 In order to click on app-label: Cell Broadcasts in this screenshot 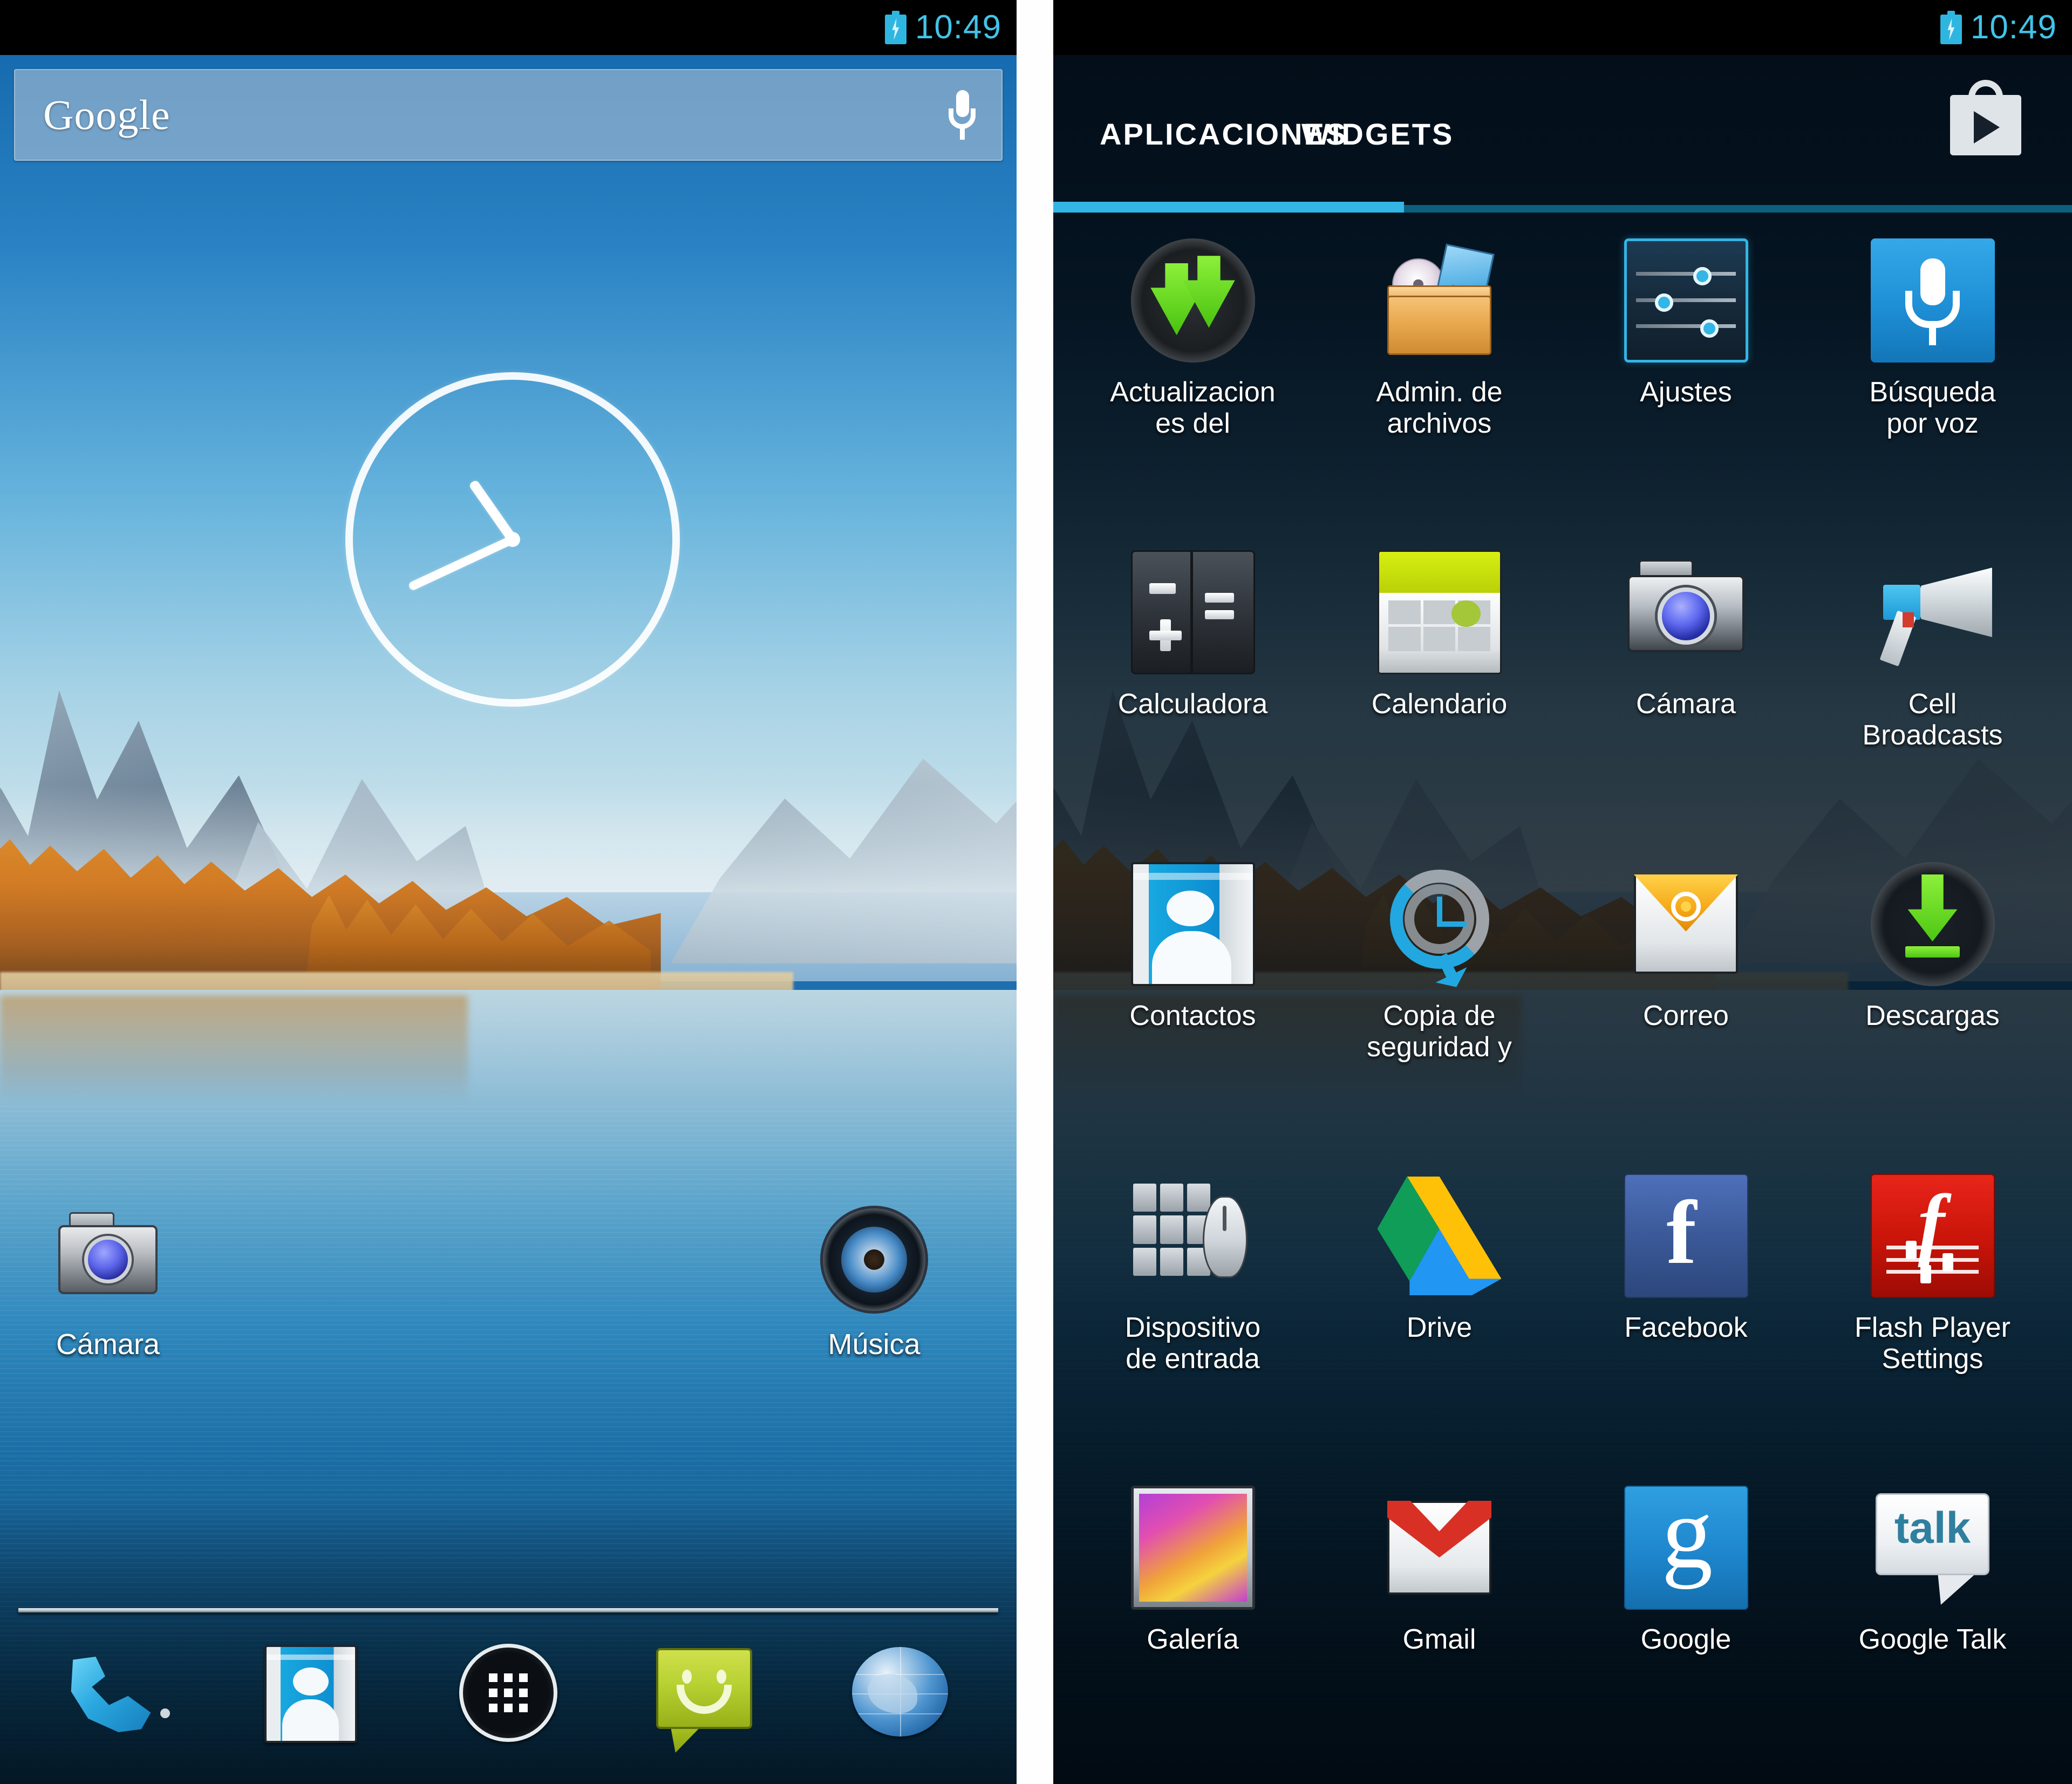, I will do `click(1932, 719)`.